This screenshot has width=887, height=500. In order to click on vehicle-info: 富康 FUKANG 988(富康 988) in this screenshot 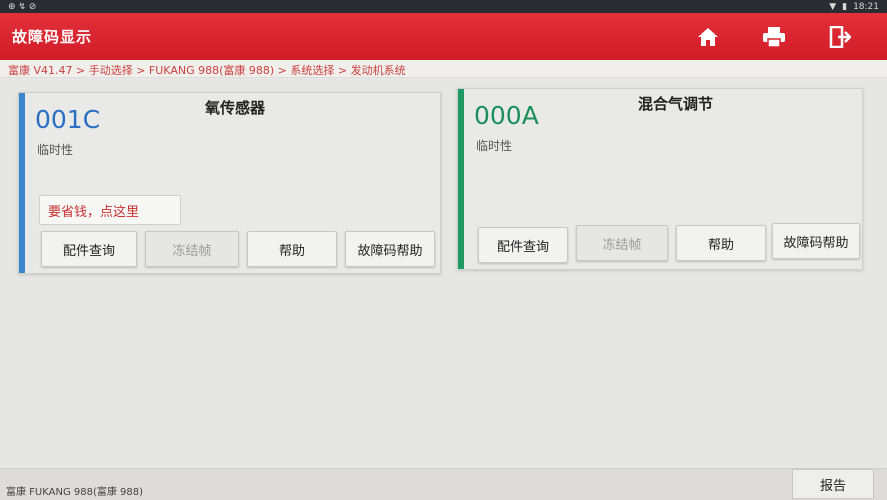, I will do `click(75, 492)`.